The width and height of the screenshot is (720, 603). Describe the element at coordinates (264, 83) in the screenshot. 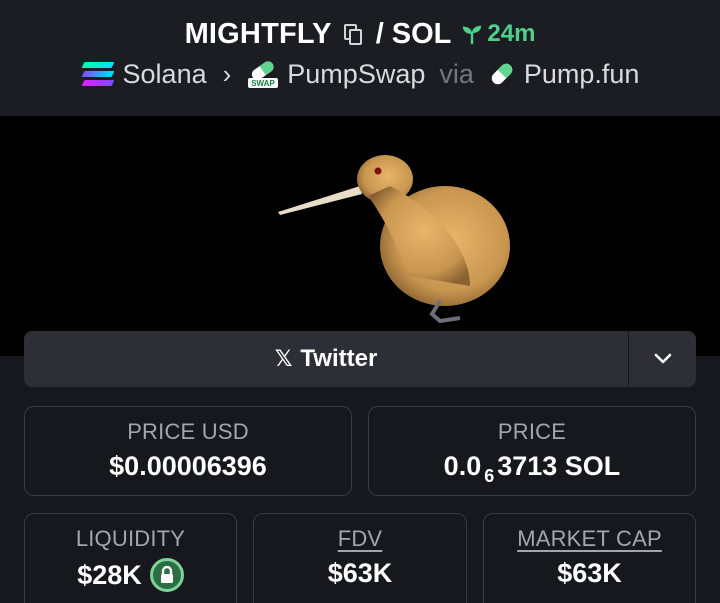

I see `pumpswap-badge-text: SWAP` at that location.